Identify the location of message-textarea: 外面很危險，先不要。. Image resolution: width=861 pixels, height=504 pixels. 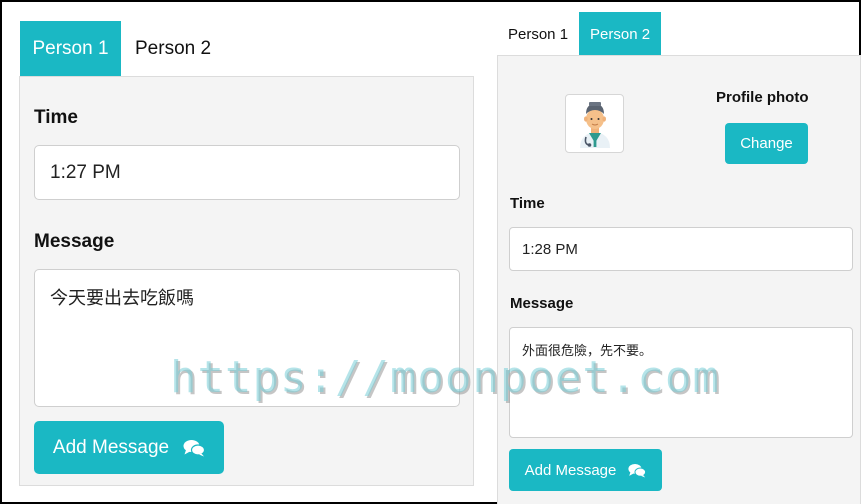
(681, 382).